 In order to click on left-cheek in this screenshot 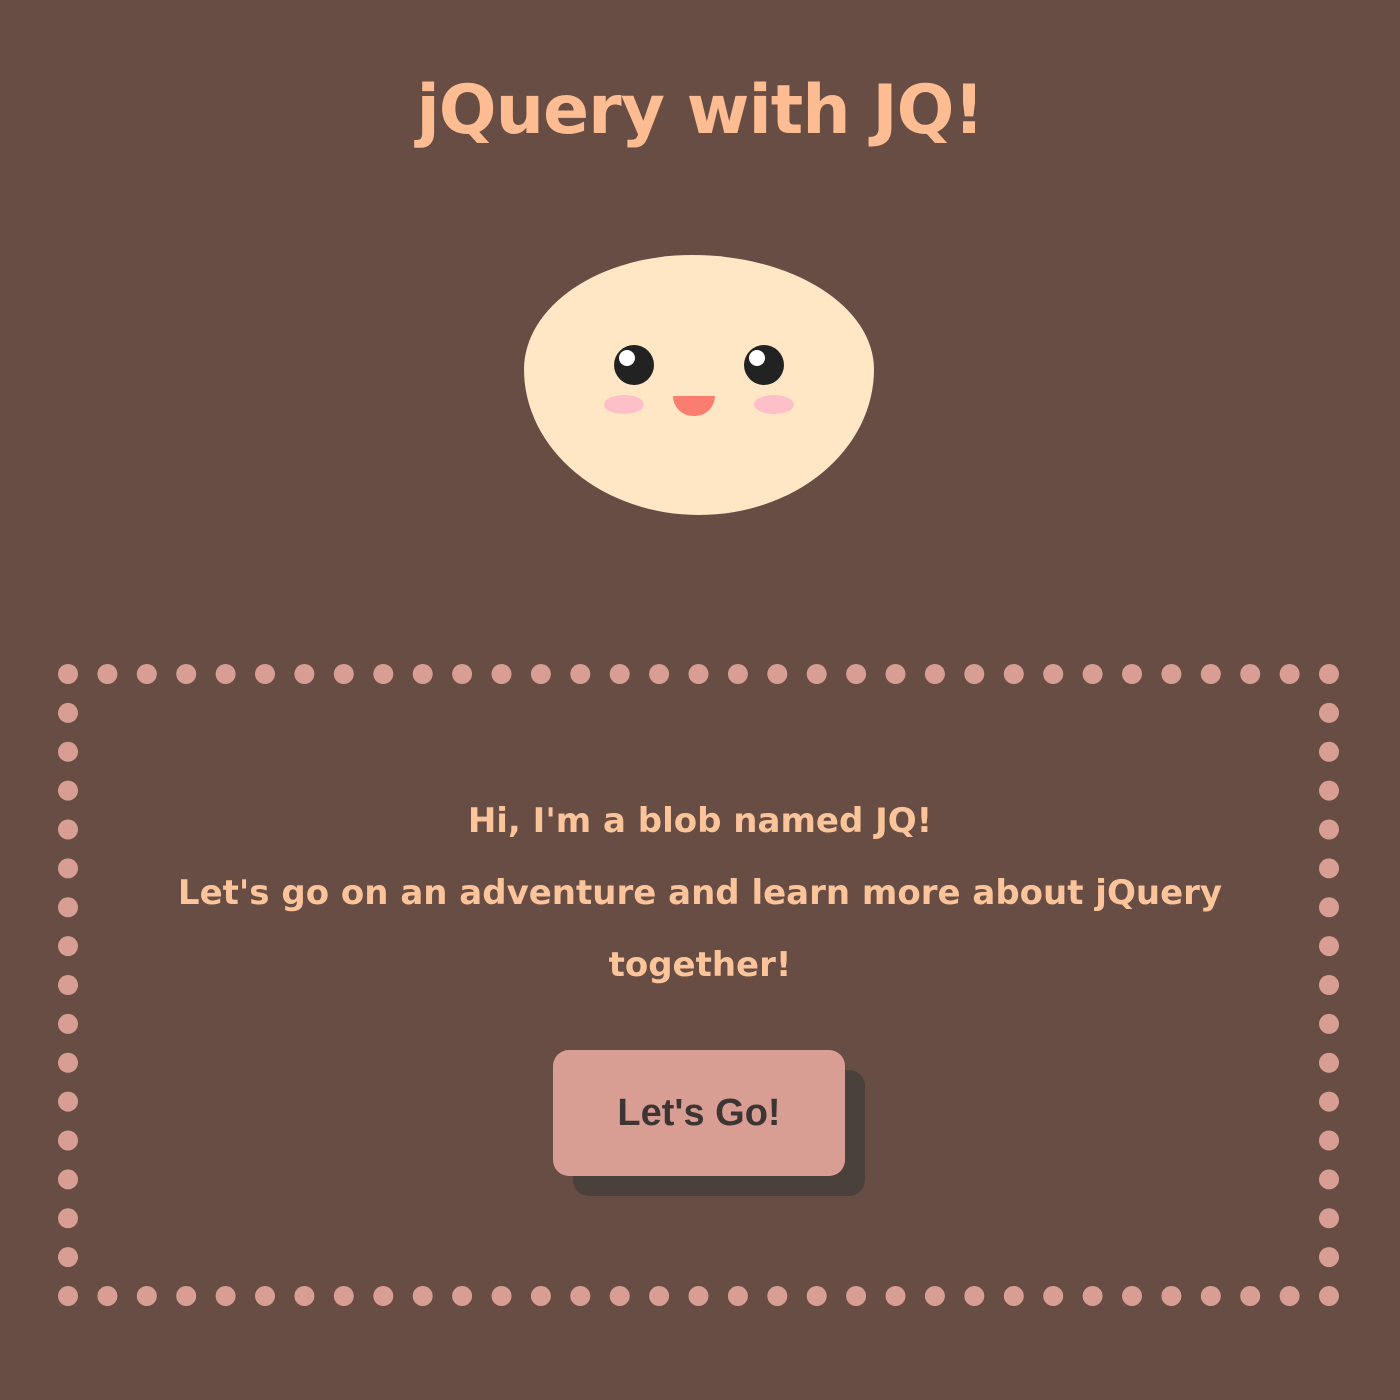, I will do `click(624, 404)`.